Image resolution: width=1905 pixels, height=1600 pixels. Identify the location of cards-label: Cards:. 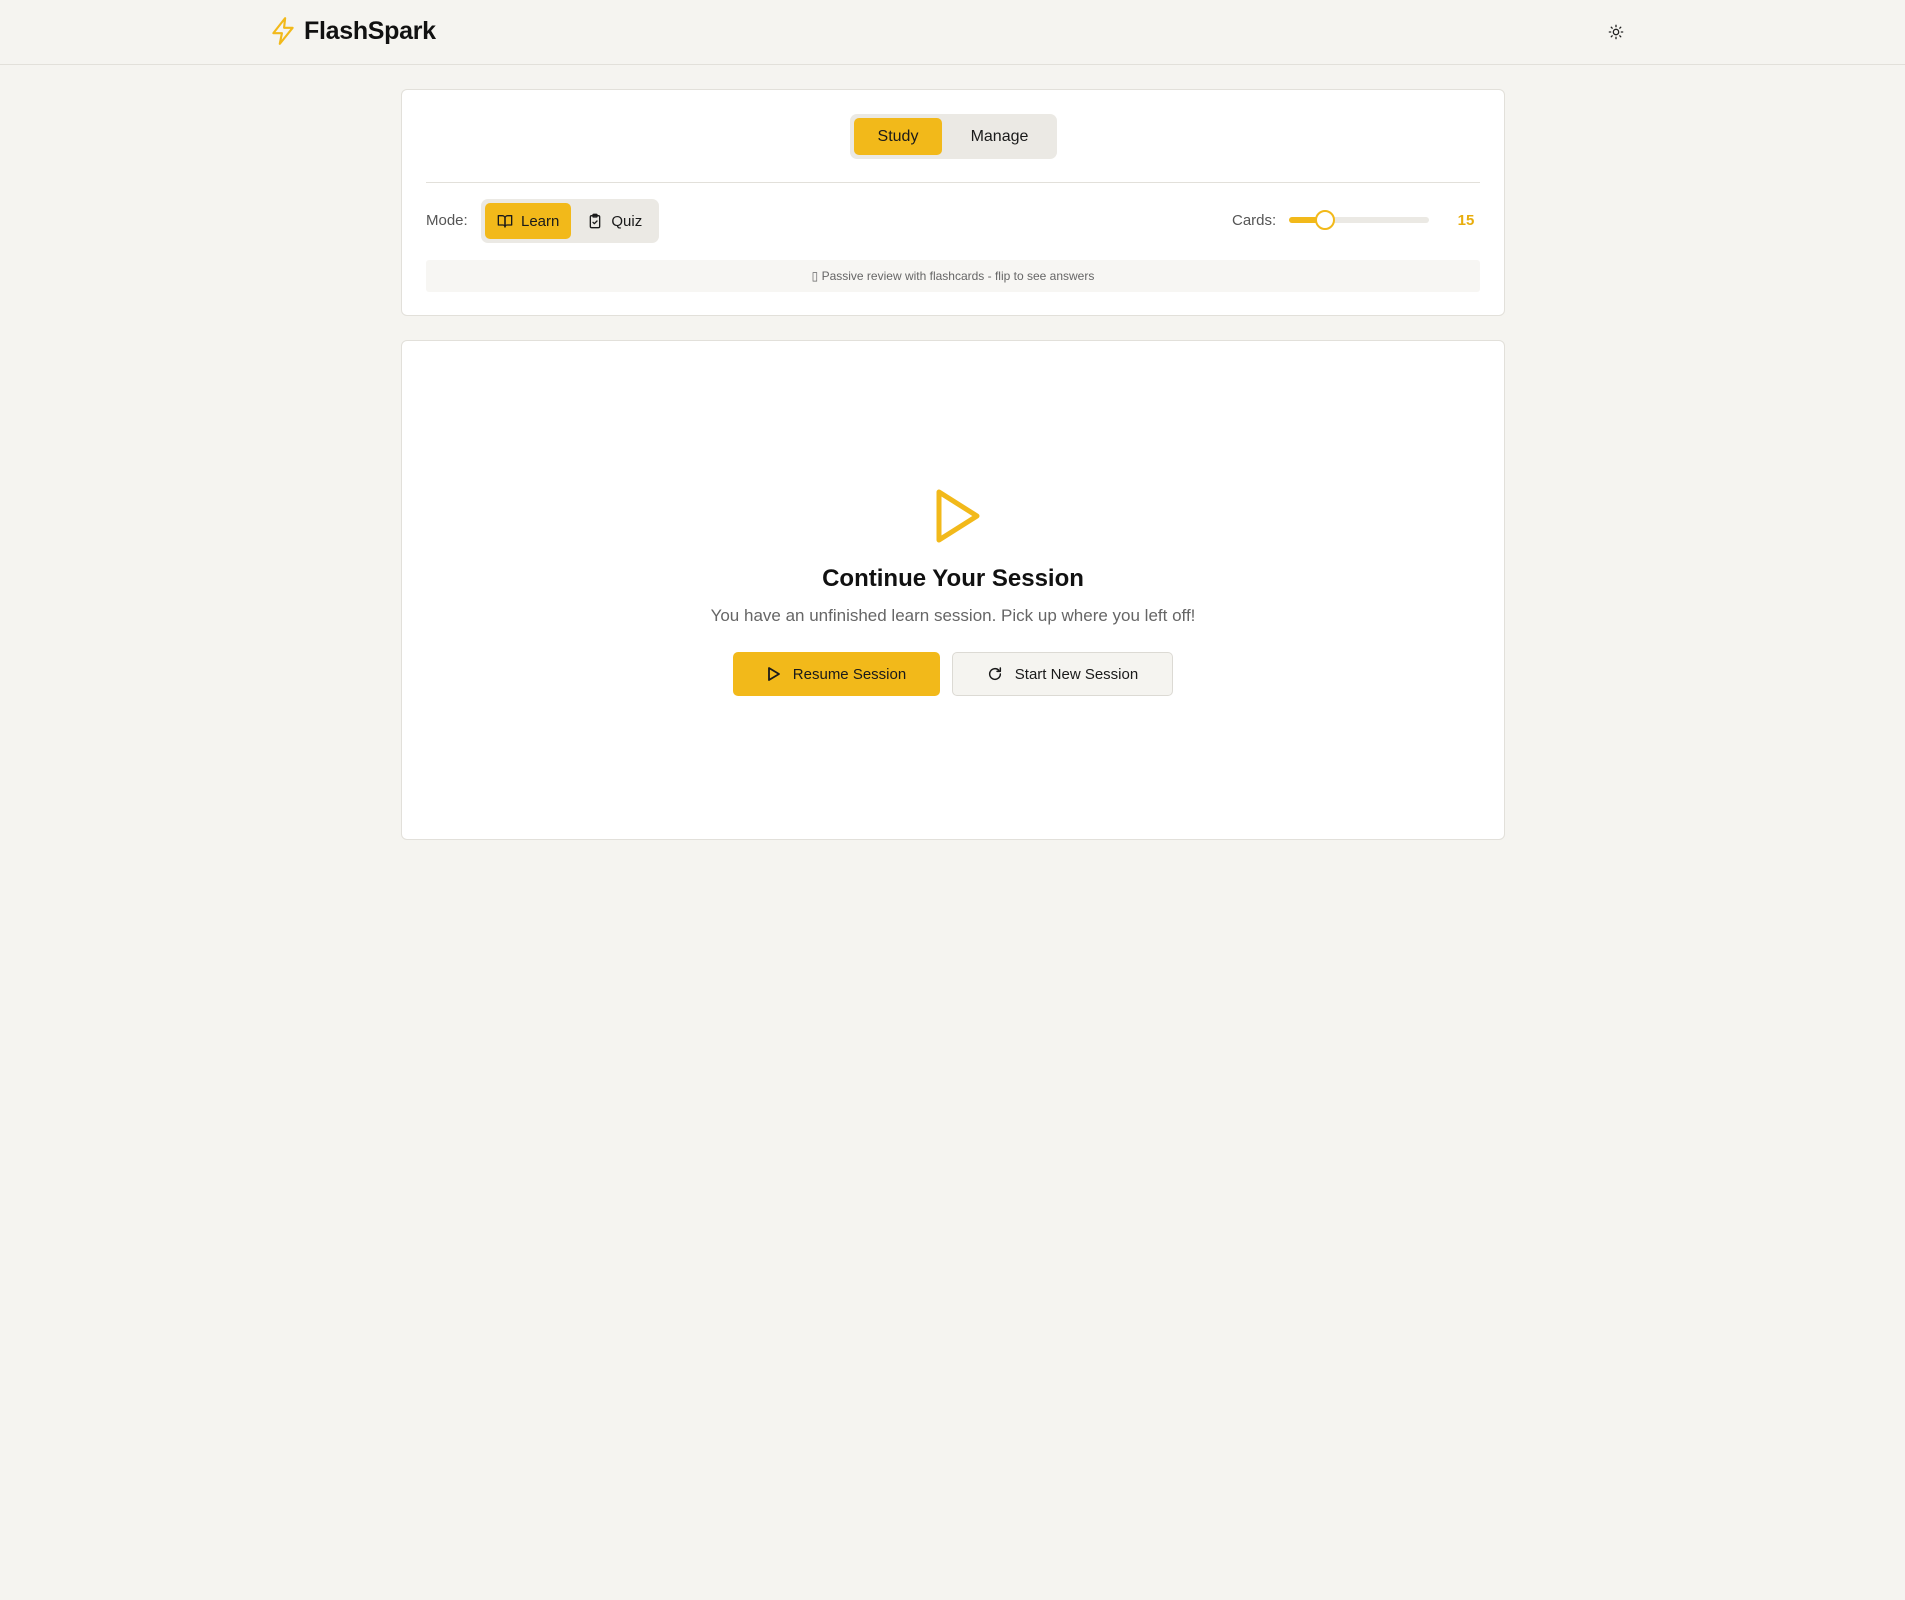
(1254, 220).